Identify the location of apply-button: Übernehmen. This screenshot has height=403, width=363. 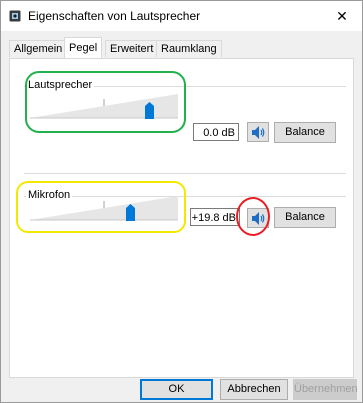
(325, 389).